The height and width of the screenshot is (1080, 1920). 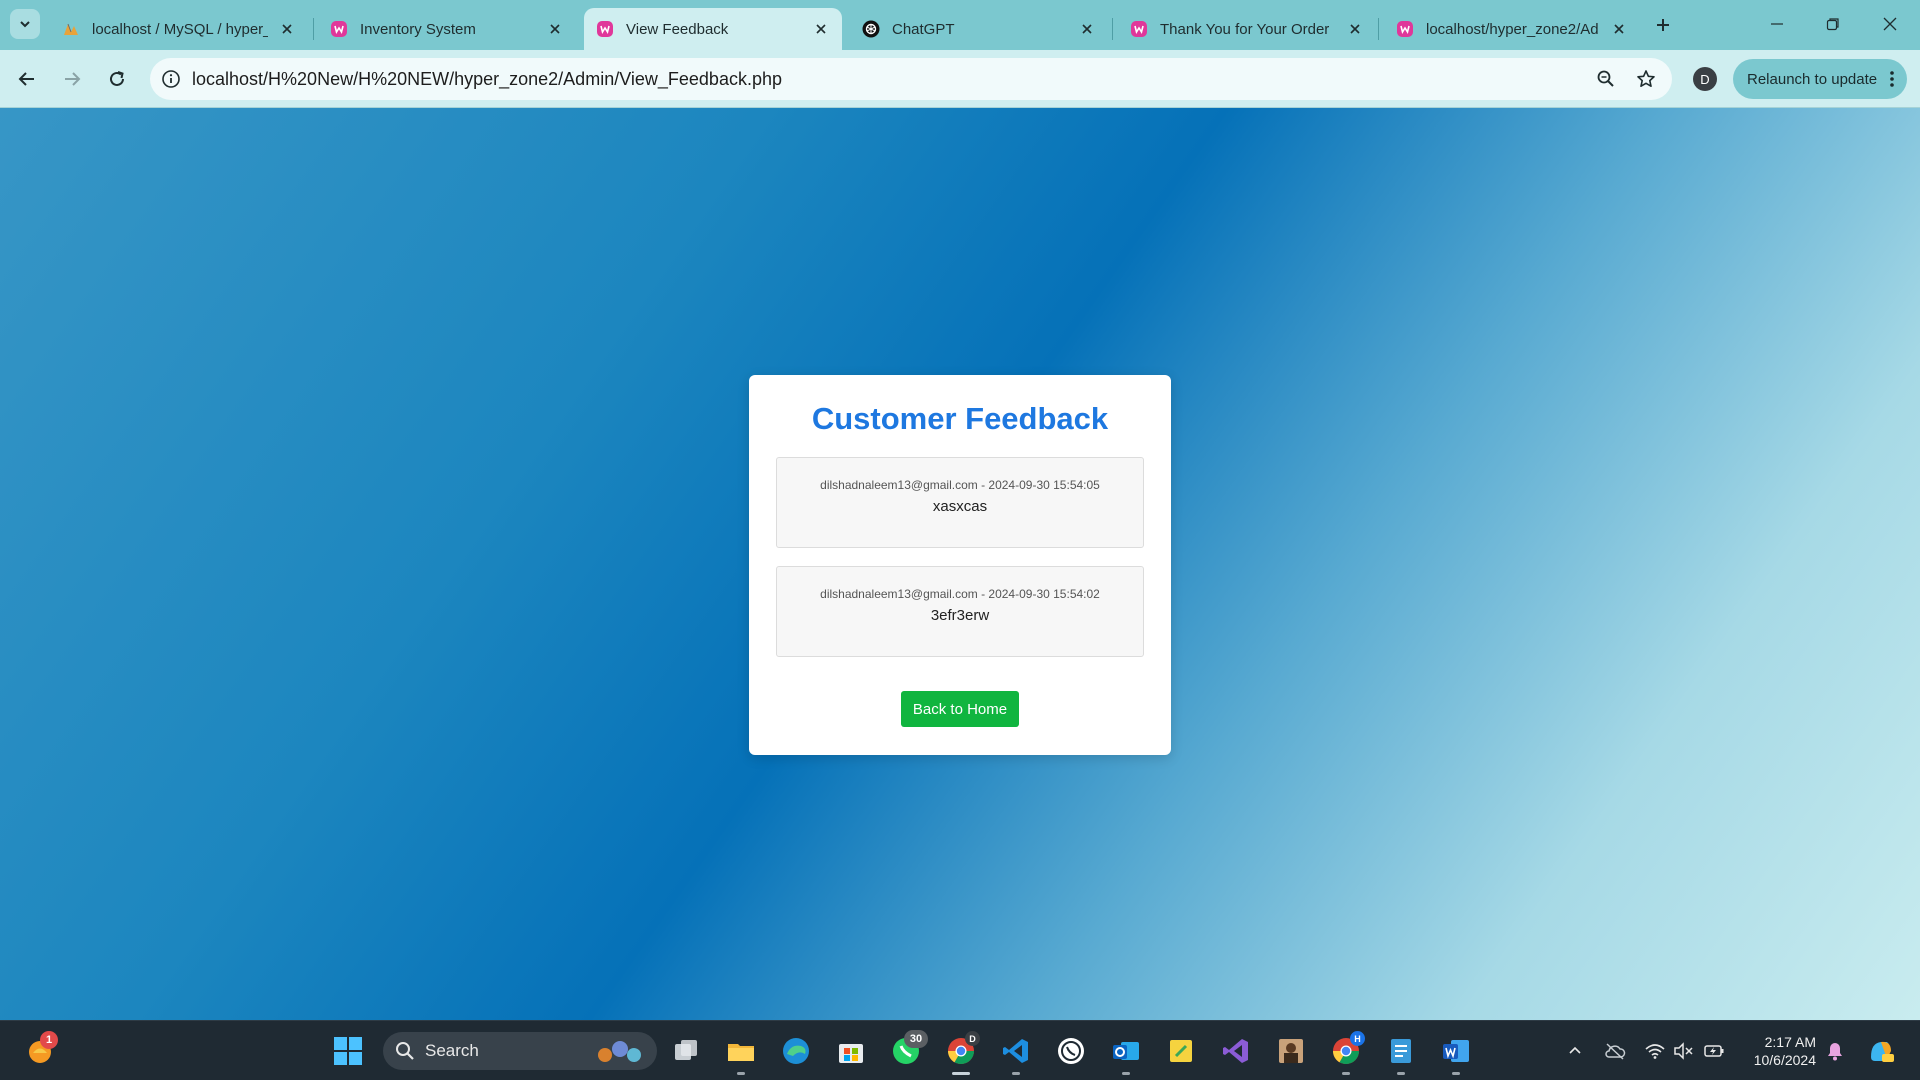 I want to click on profile-avatar: D, so click(x=1705, y=79).